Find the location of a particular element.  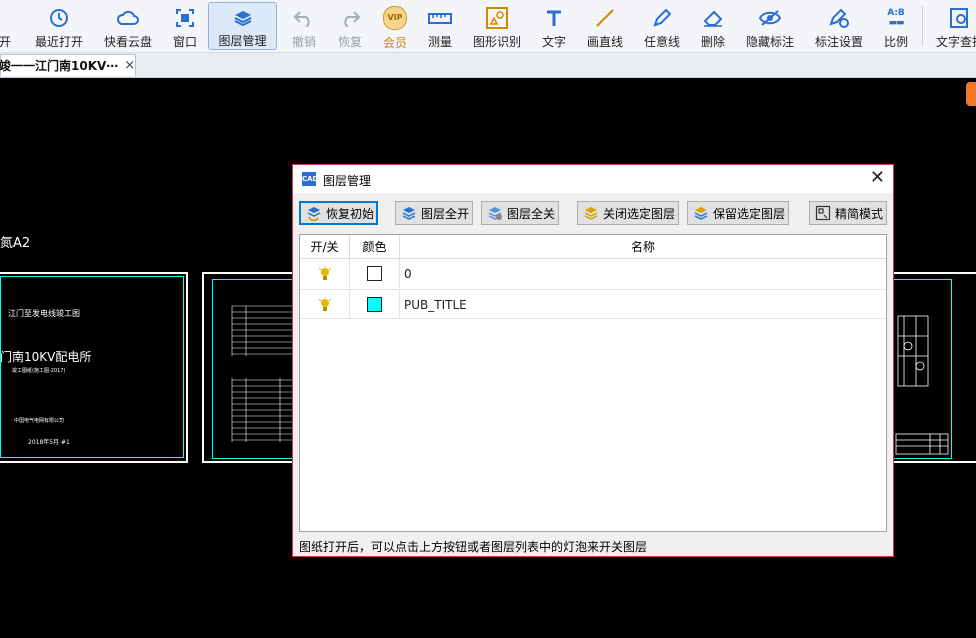

cloud-icon is located at coordinates (128, 17).